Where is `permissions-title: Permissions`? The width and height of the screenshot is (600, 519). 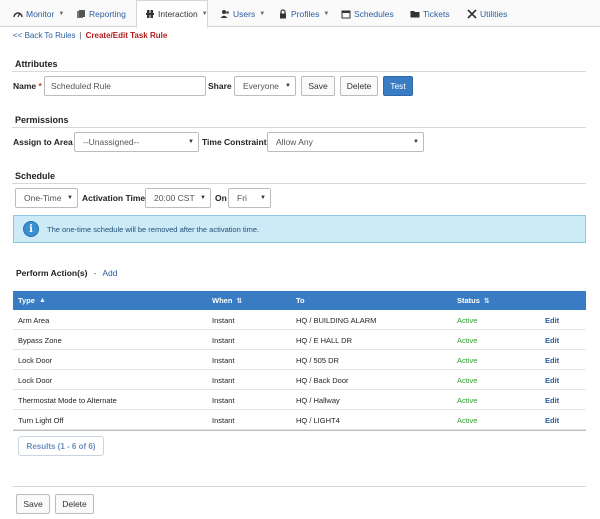 permissions-title: Permissions is located at coordinates (42, 120).